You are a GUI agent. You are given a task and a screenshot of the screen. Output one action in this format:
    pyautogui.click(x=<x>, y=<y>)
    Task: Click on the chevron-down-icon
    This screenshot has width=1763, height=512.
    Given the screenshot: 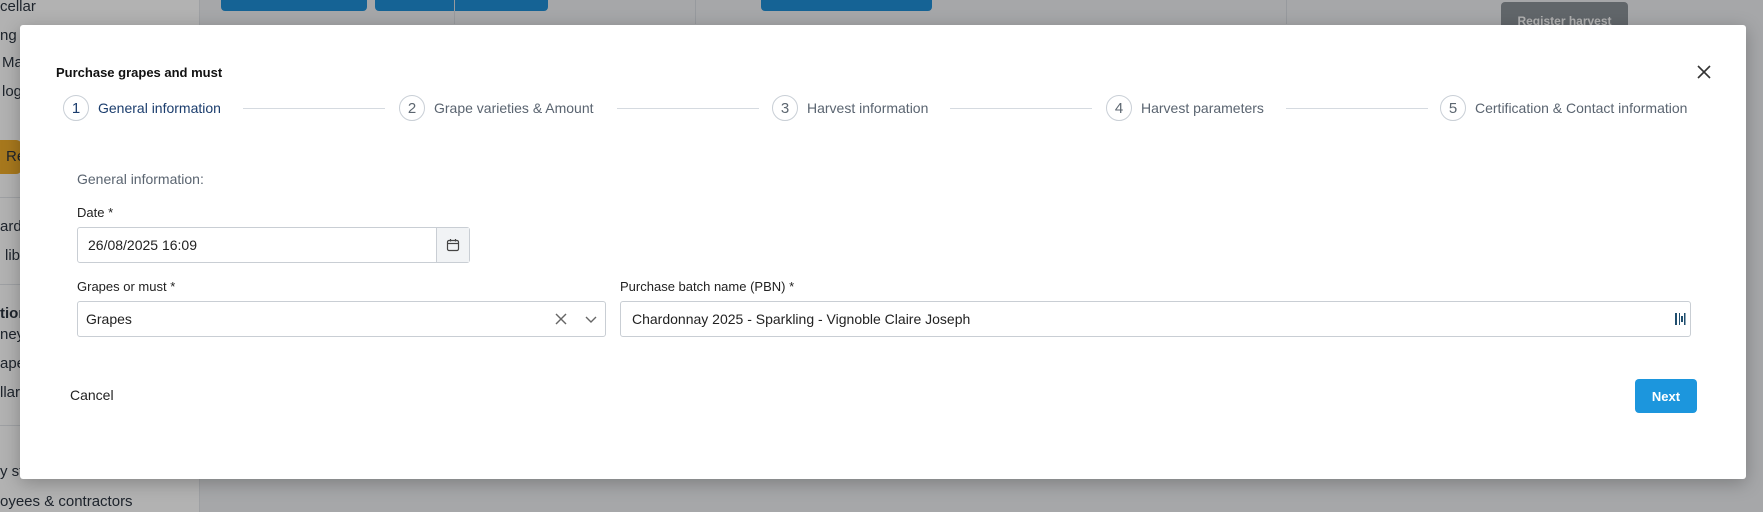 What is the action you would take?
    pyautogui.click(x=591, y=319)
    